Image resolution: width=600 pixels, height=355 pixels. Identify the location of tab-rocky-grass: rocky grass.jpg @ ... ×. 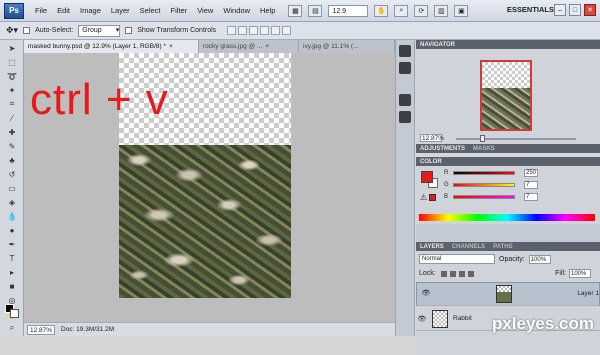
(249, 46).